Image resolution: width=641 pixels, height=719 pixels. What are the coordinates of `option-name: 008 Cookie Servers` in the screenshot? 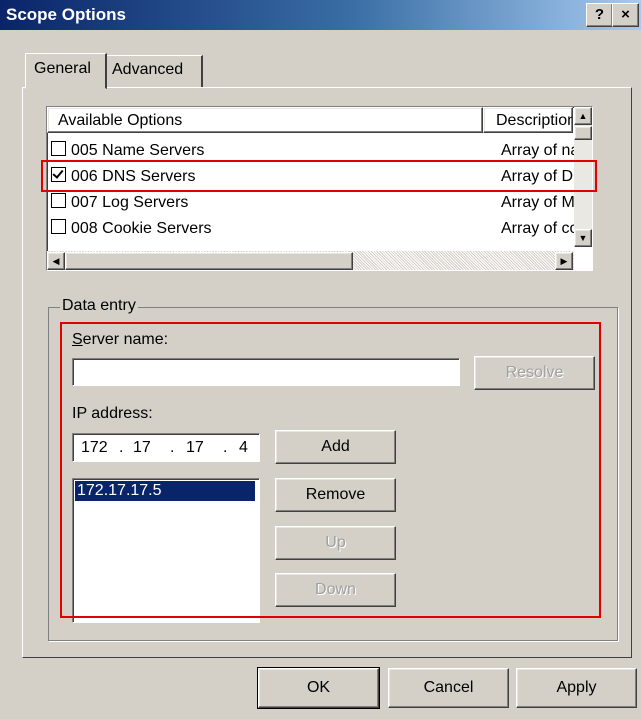 It's located at (141, 228).